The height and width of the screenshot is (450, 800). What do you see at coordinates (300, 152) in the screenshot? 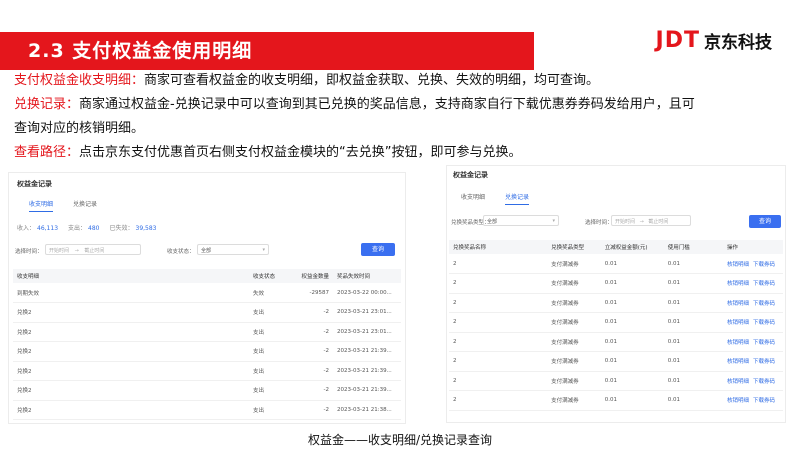
I see `paragraph-text: 点击京东支付优惠首页右侧支付权益金模块的“去兑换”按钮，即可参与兑换。` at bounding box center [300, 152].